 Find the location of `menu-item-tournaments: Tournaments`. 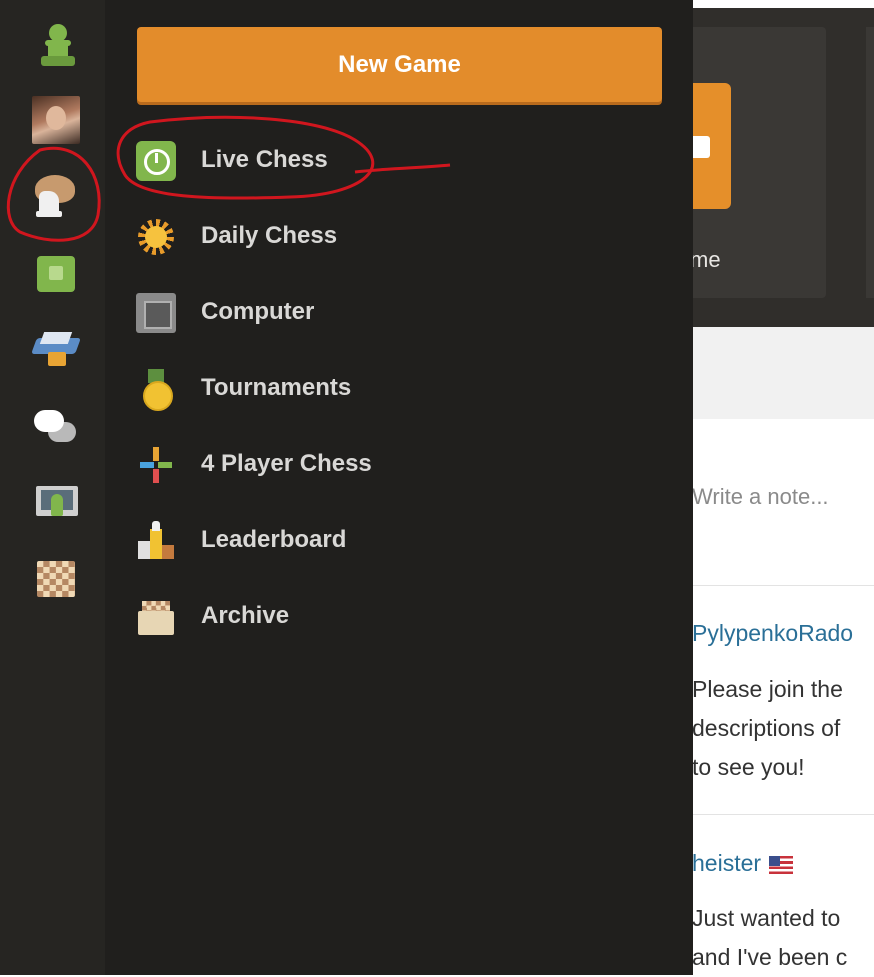

menu-item-tournaments: Tournaments is located at coordinates (330, 389).